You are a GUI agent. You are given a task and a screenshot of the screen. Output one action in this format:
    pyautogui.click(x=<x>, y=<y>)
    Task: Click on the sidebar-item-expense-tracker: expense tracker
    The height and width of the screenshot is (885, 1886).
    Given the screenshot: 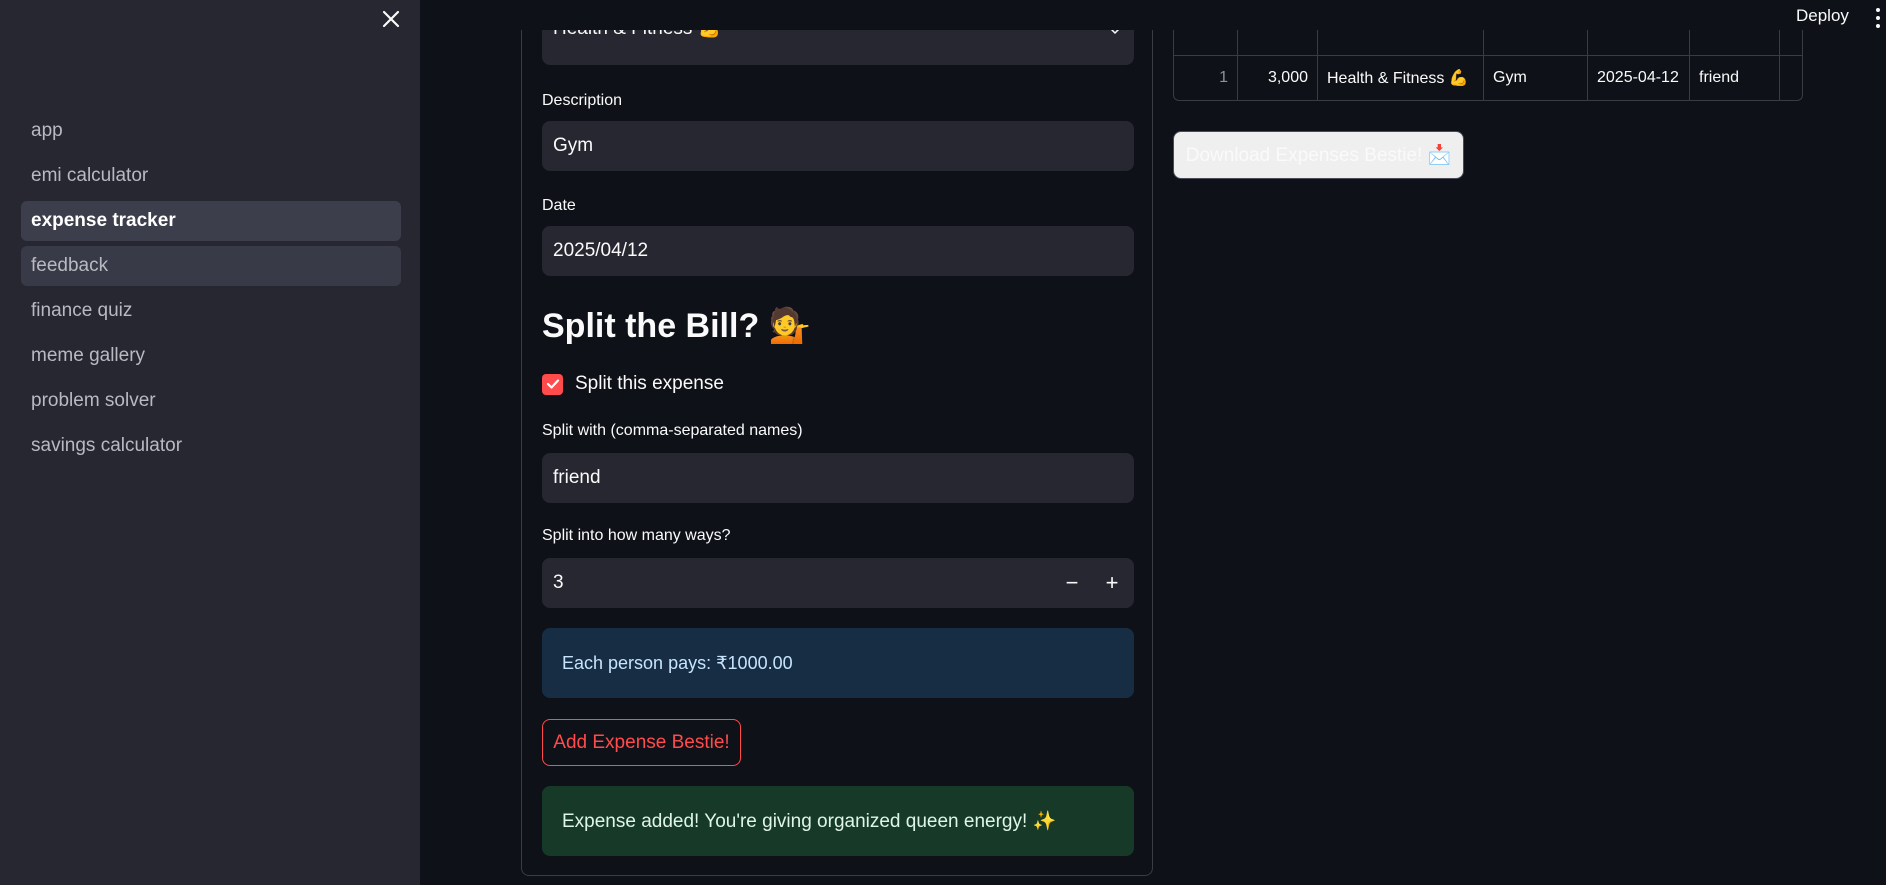 What is the action you would take?
    pyautogui.click(x=211, y=221)
    